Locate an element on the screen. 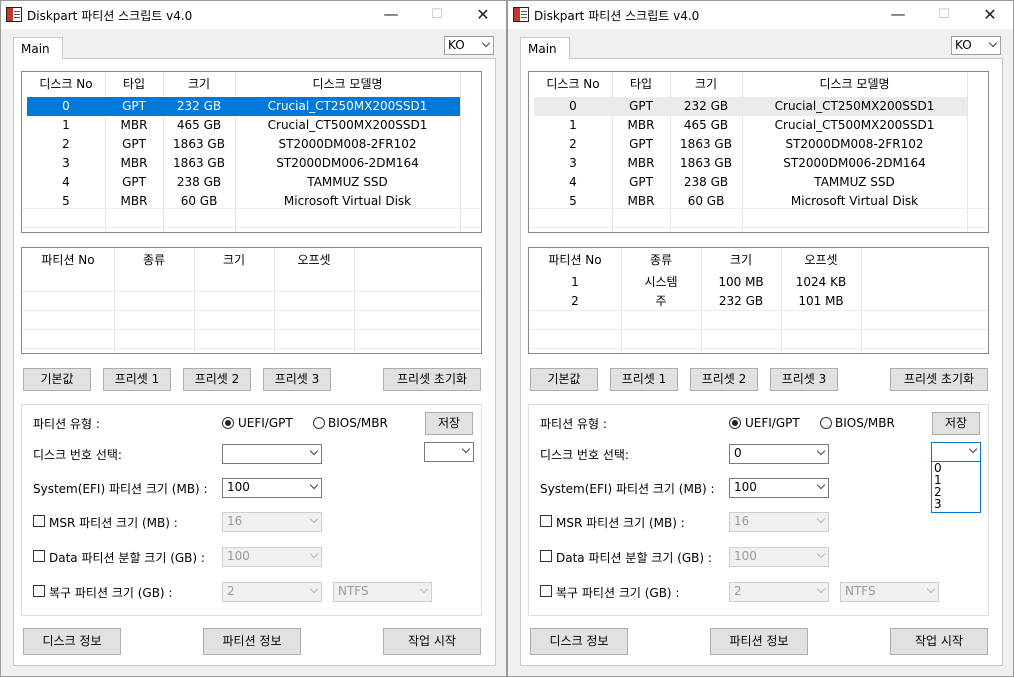  extra-number-dropdown: 0 1 2 3 is located at coordinates (956, 487).